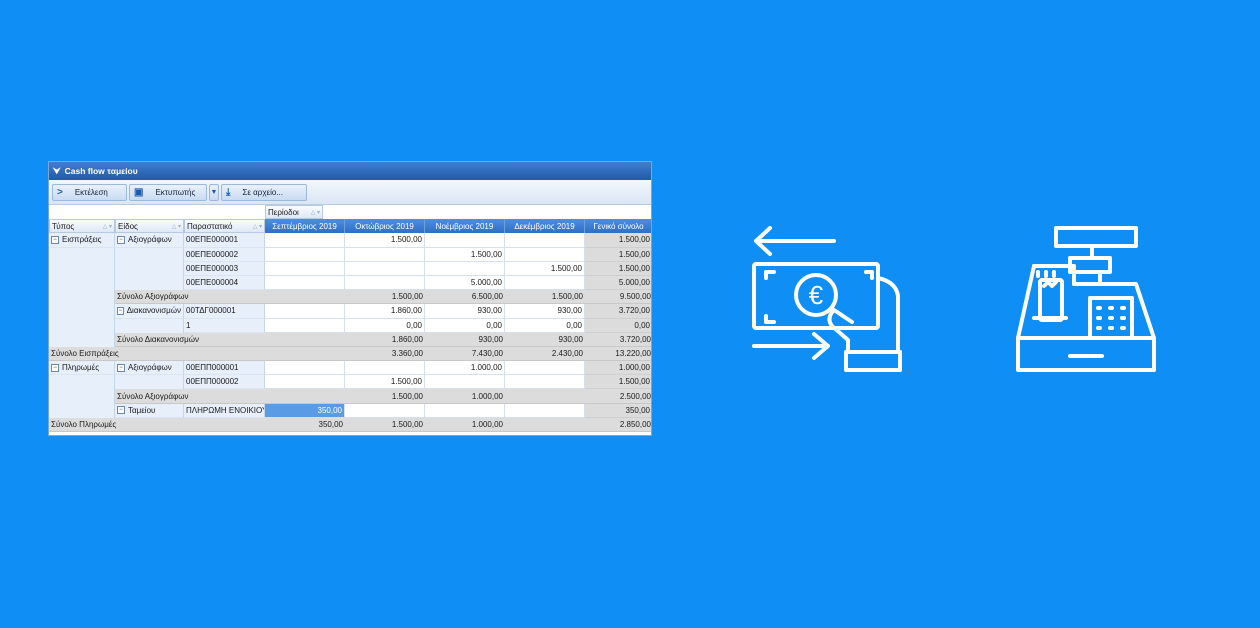 The height and width of the screenshot is (628, 1260). Describe the element at coordinates (618, 354) in the screenshot. I see `table-cell: 13.220,00` at that location.